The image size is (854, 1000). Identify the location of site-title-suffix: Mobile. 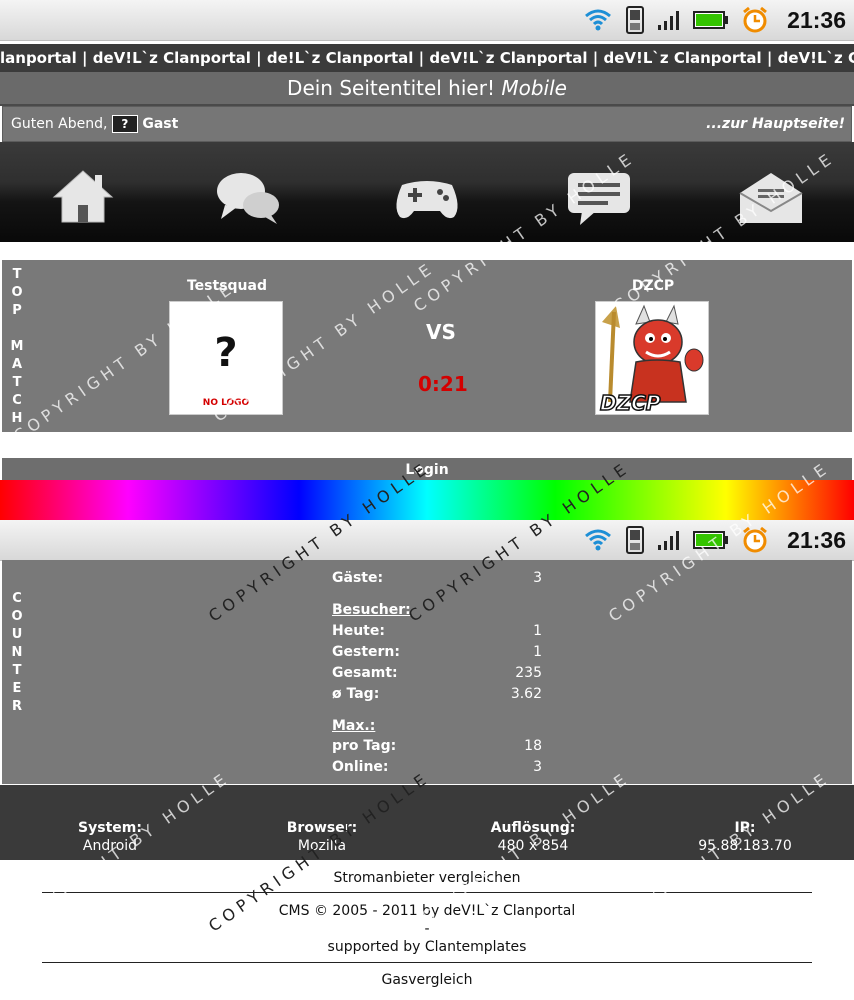
(534, 88).